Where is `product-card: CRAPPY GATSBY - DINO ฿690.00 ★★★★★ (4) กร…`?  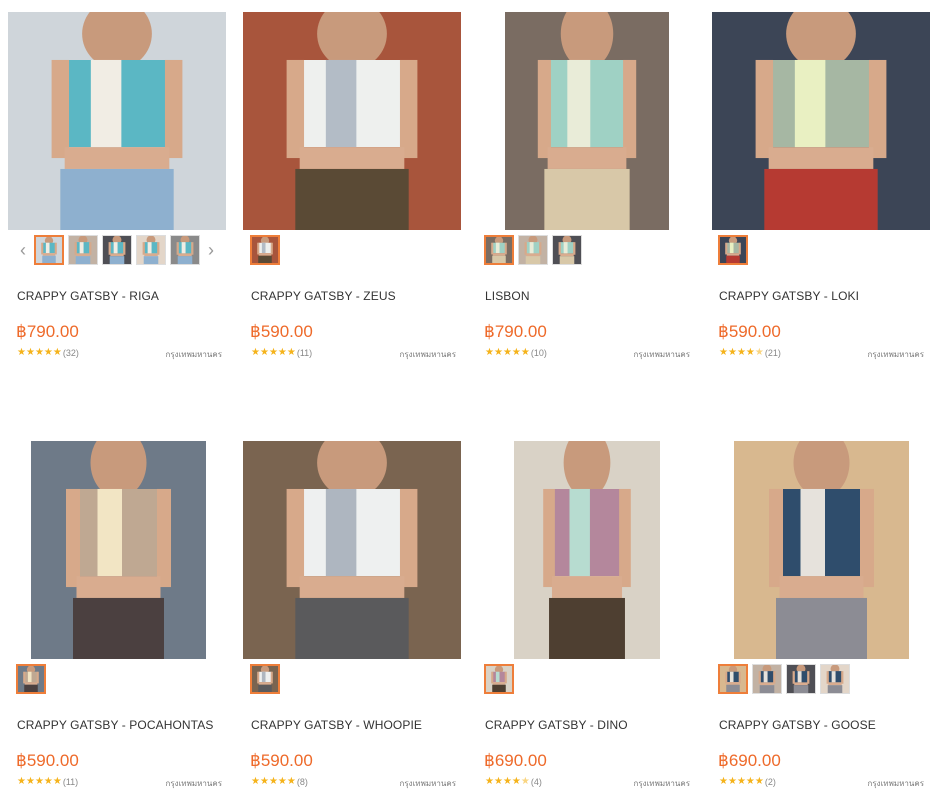
product-card: CRAPPY GATSBY - DINO ฿690.00 ★★★★★ (4) กร… is located at coordinates (585, 611).